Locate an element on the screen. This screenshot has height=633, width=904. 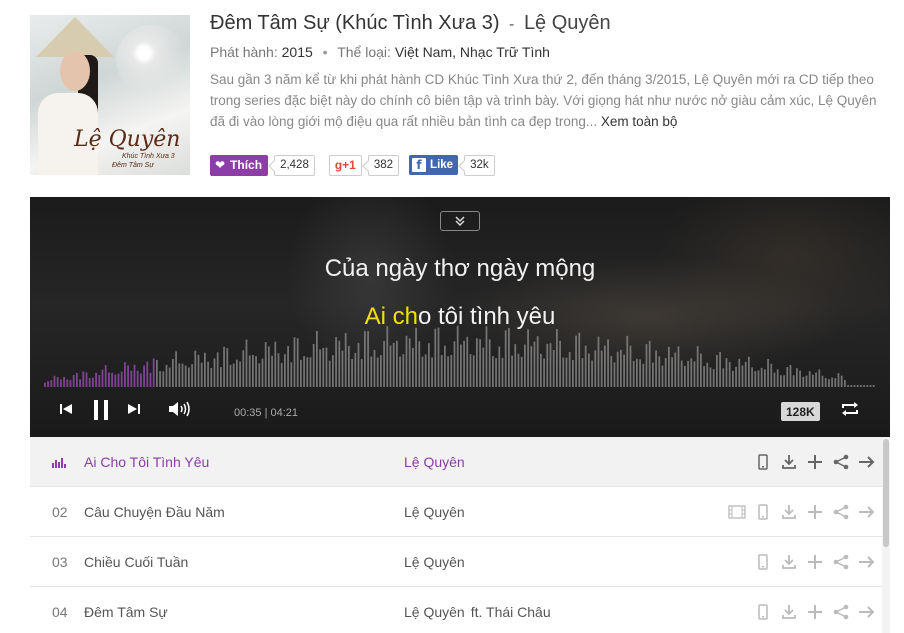
previous-button is located at coordinates (66, 409).